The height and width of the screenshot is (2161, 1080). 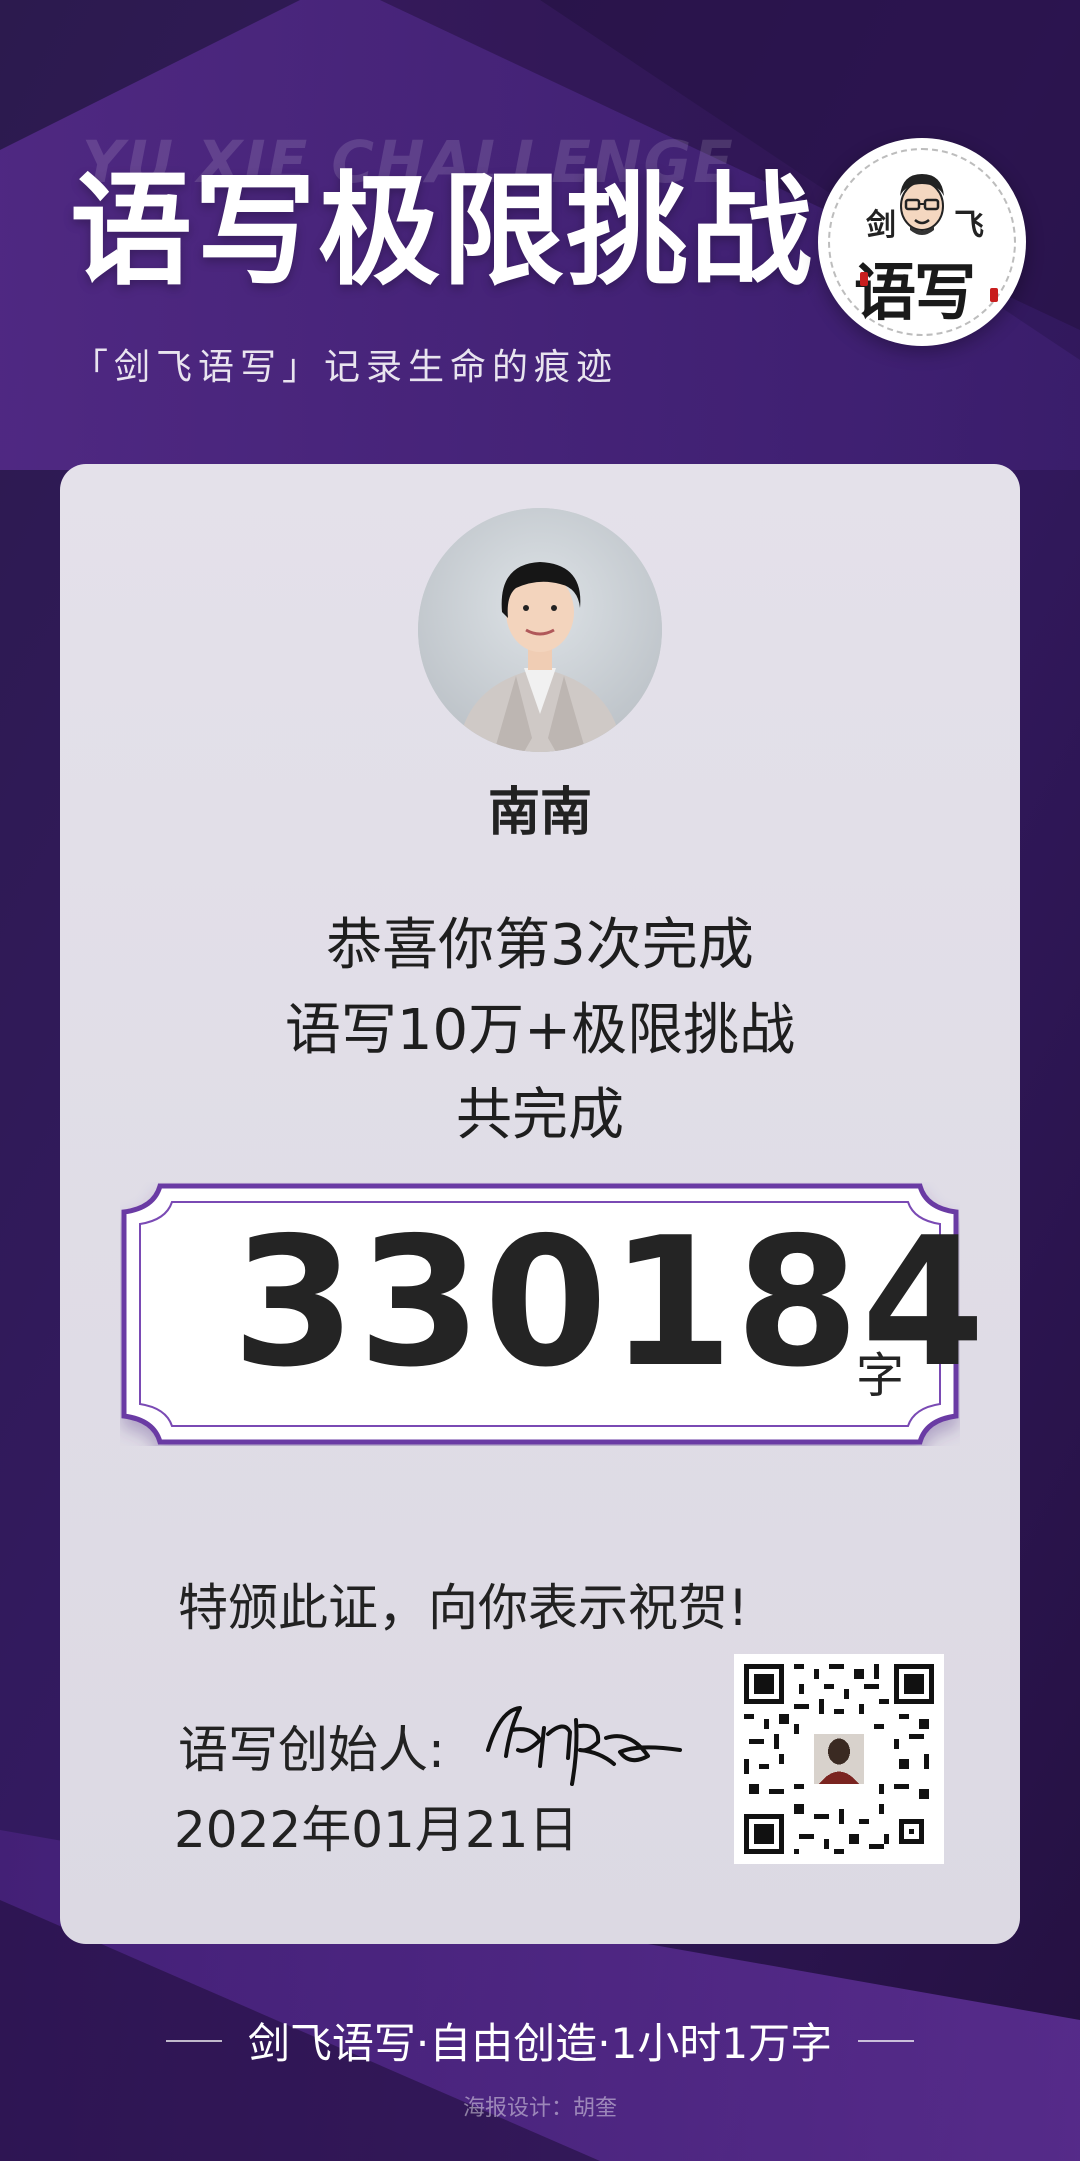 I want to click on page-subtitle: 「剑飞语写」记录生命的痕迹, so click(x=345, y=367).